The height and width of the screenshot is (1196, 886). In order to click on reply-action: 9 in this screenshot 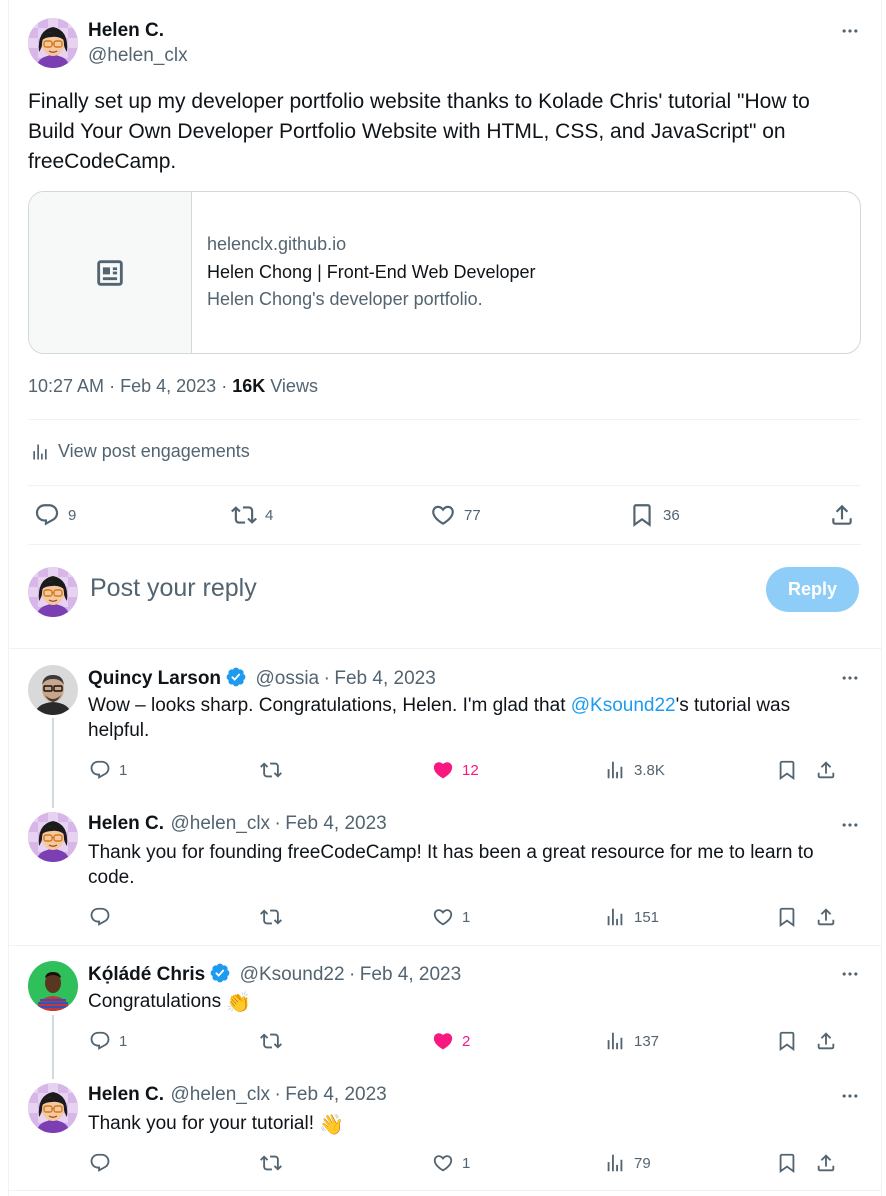, I will do `click(55, 515)`.